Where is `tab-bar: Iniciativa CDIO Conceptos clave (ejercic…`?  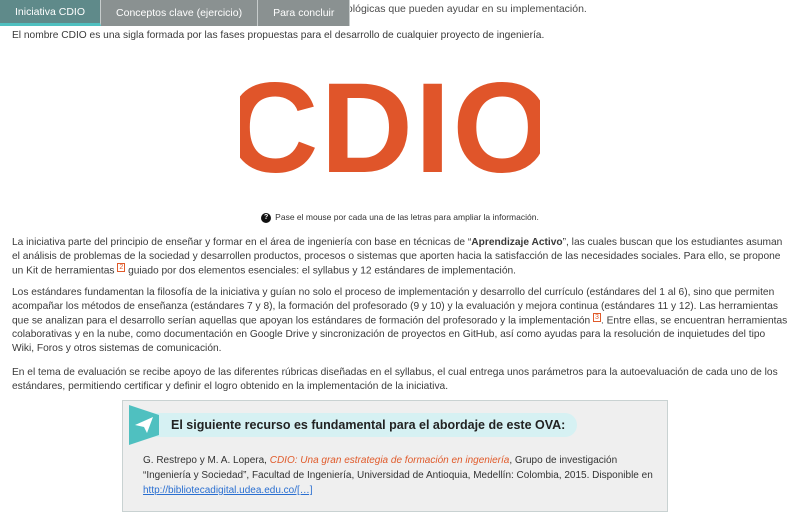 tab-bar: Iniciativa CDIO Conceptos clave (ejercic… is located at coordinates (175, 13).